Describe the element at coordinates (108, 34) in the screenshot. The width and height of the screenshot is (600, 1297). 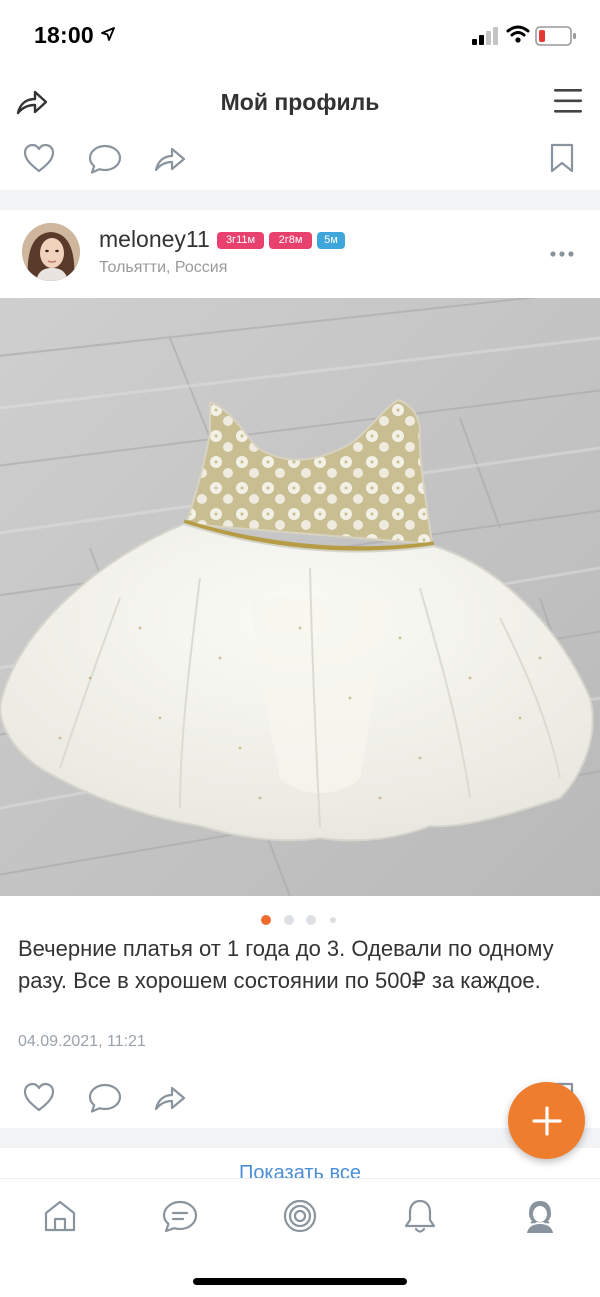
I see `location-arrow-icon` at that location.